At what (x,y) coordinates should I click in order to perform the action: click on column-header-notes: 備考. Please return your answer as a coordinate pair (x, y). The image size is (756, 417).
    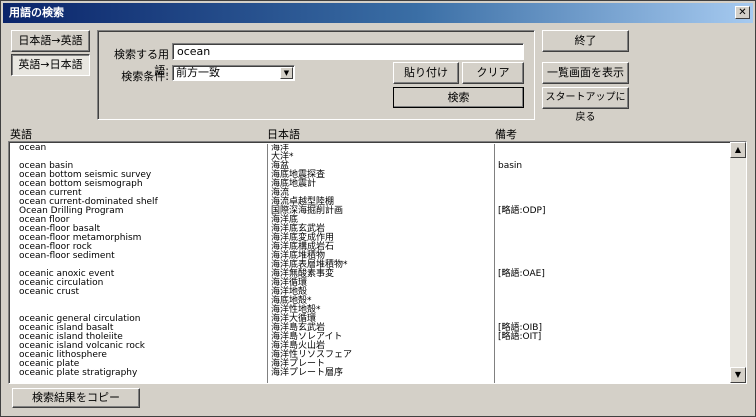
    Looking at the image, I should click on (506, 134).